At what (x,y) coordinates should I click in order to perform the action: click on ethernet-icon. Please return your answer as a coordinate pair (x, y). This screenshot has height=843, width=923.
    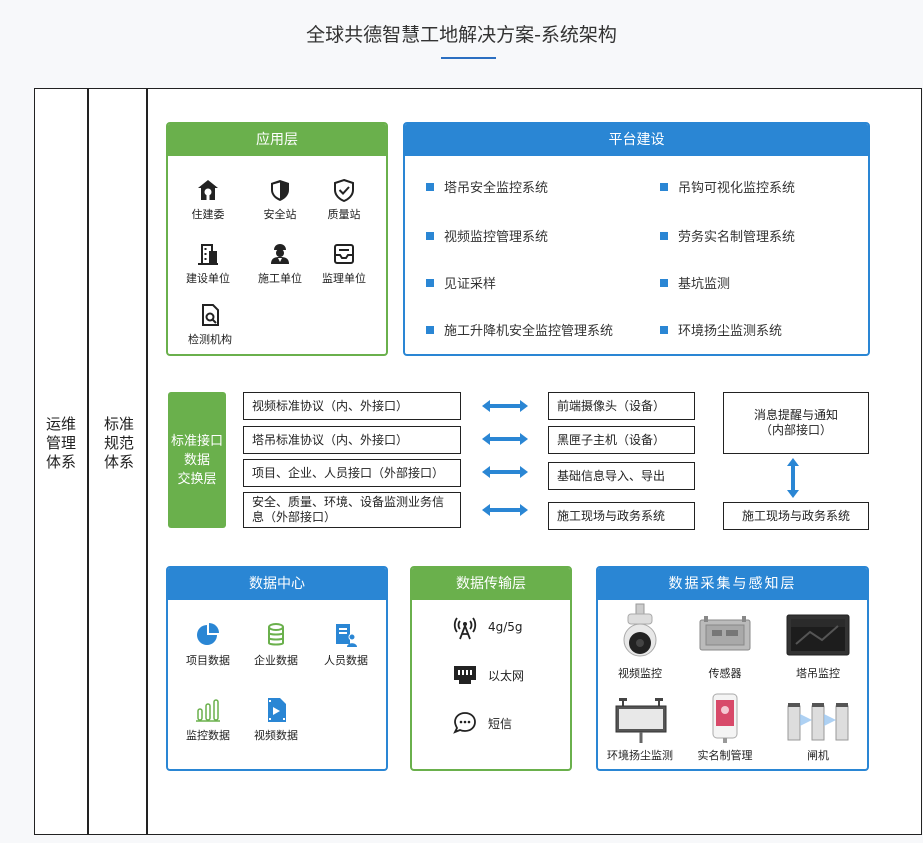
    Looking at the image, I should click on (465, 675).